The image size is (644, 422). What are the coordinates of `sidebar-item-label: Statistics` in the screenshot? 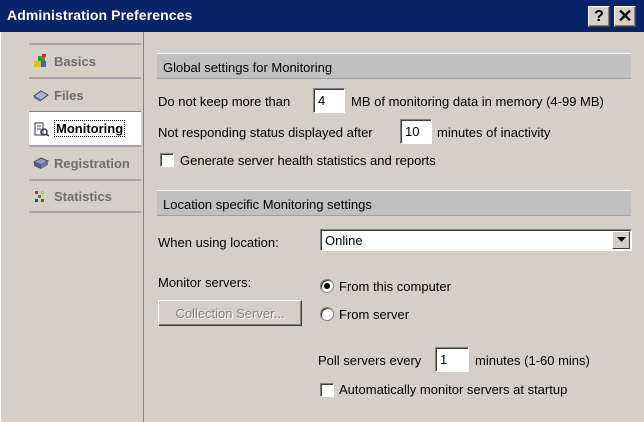 It's located at (83, 196).